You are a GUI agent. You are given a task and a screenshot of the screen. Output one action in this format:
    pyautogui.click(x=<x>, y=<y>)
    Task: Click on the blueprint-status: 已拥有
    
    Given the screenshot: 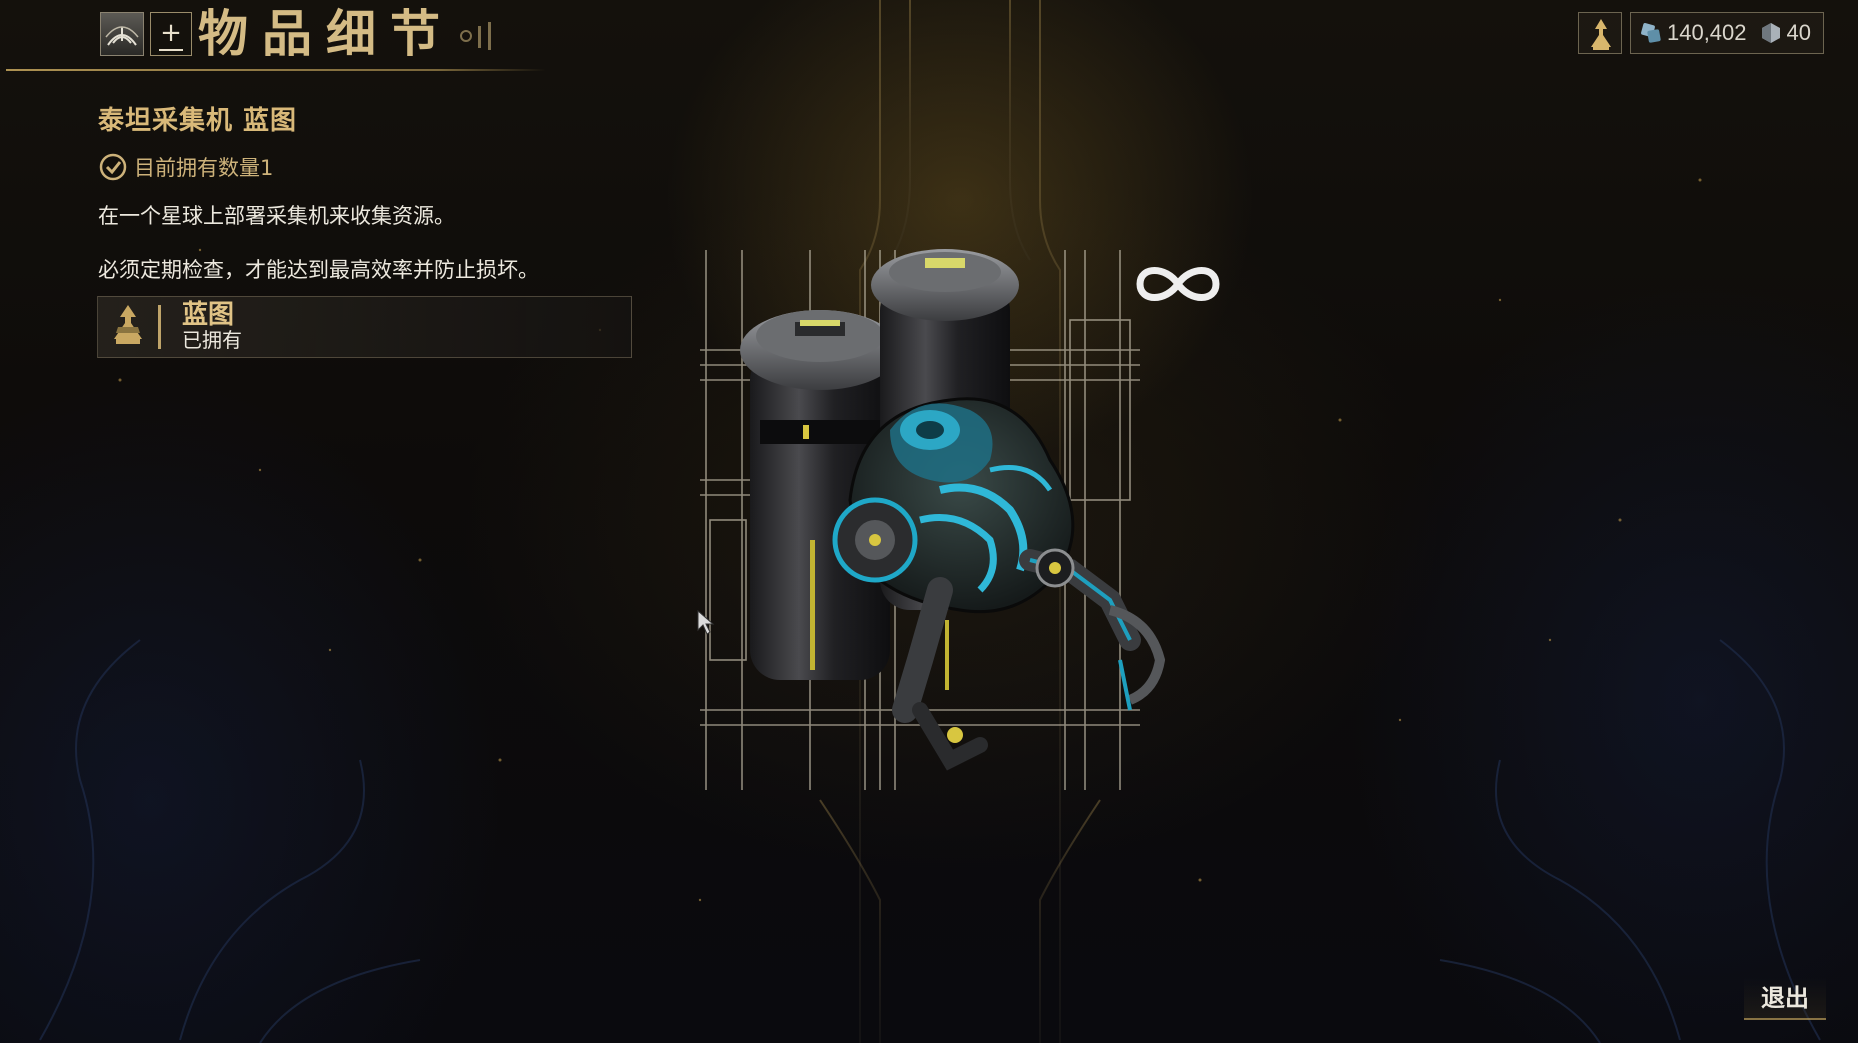 What is the action you would take?
    pyautogui.click(x=212, y=340)
    